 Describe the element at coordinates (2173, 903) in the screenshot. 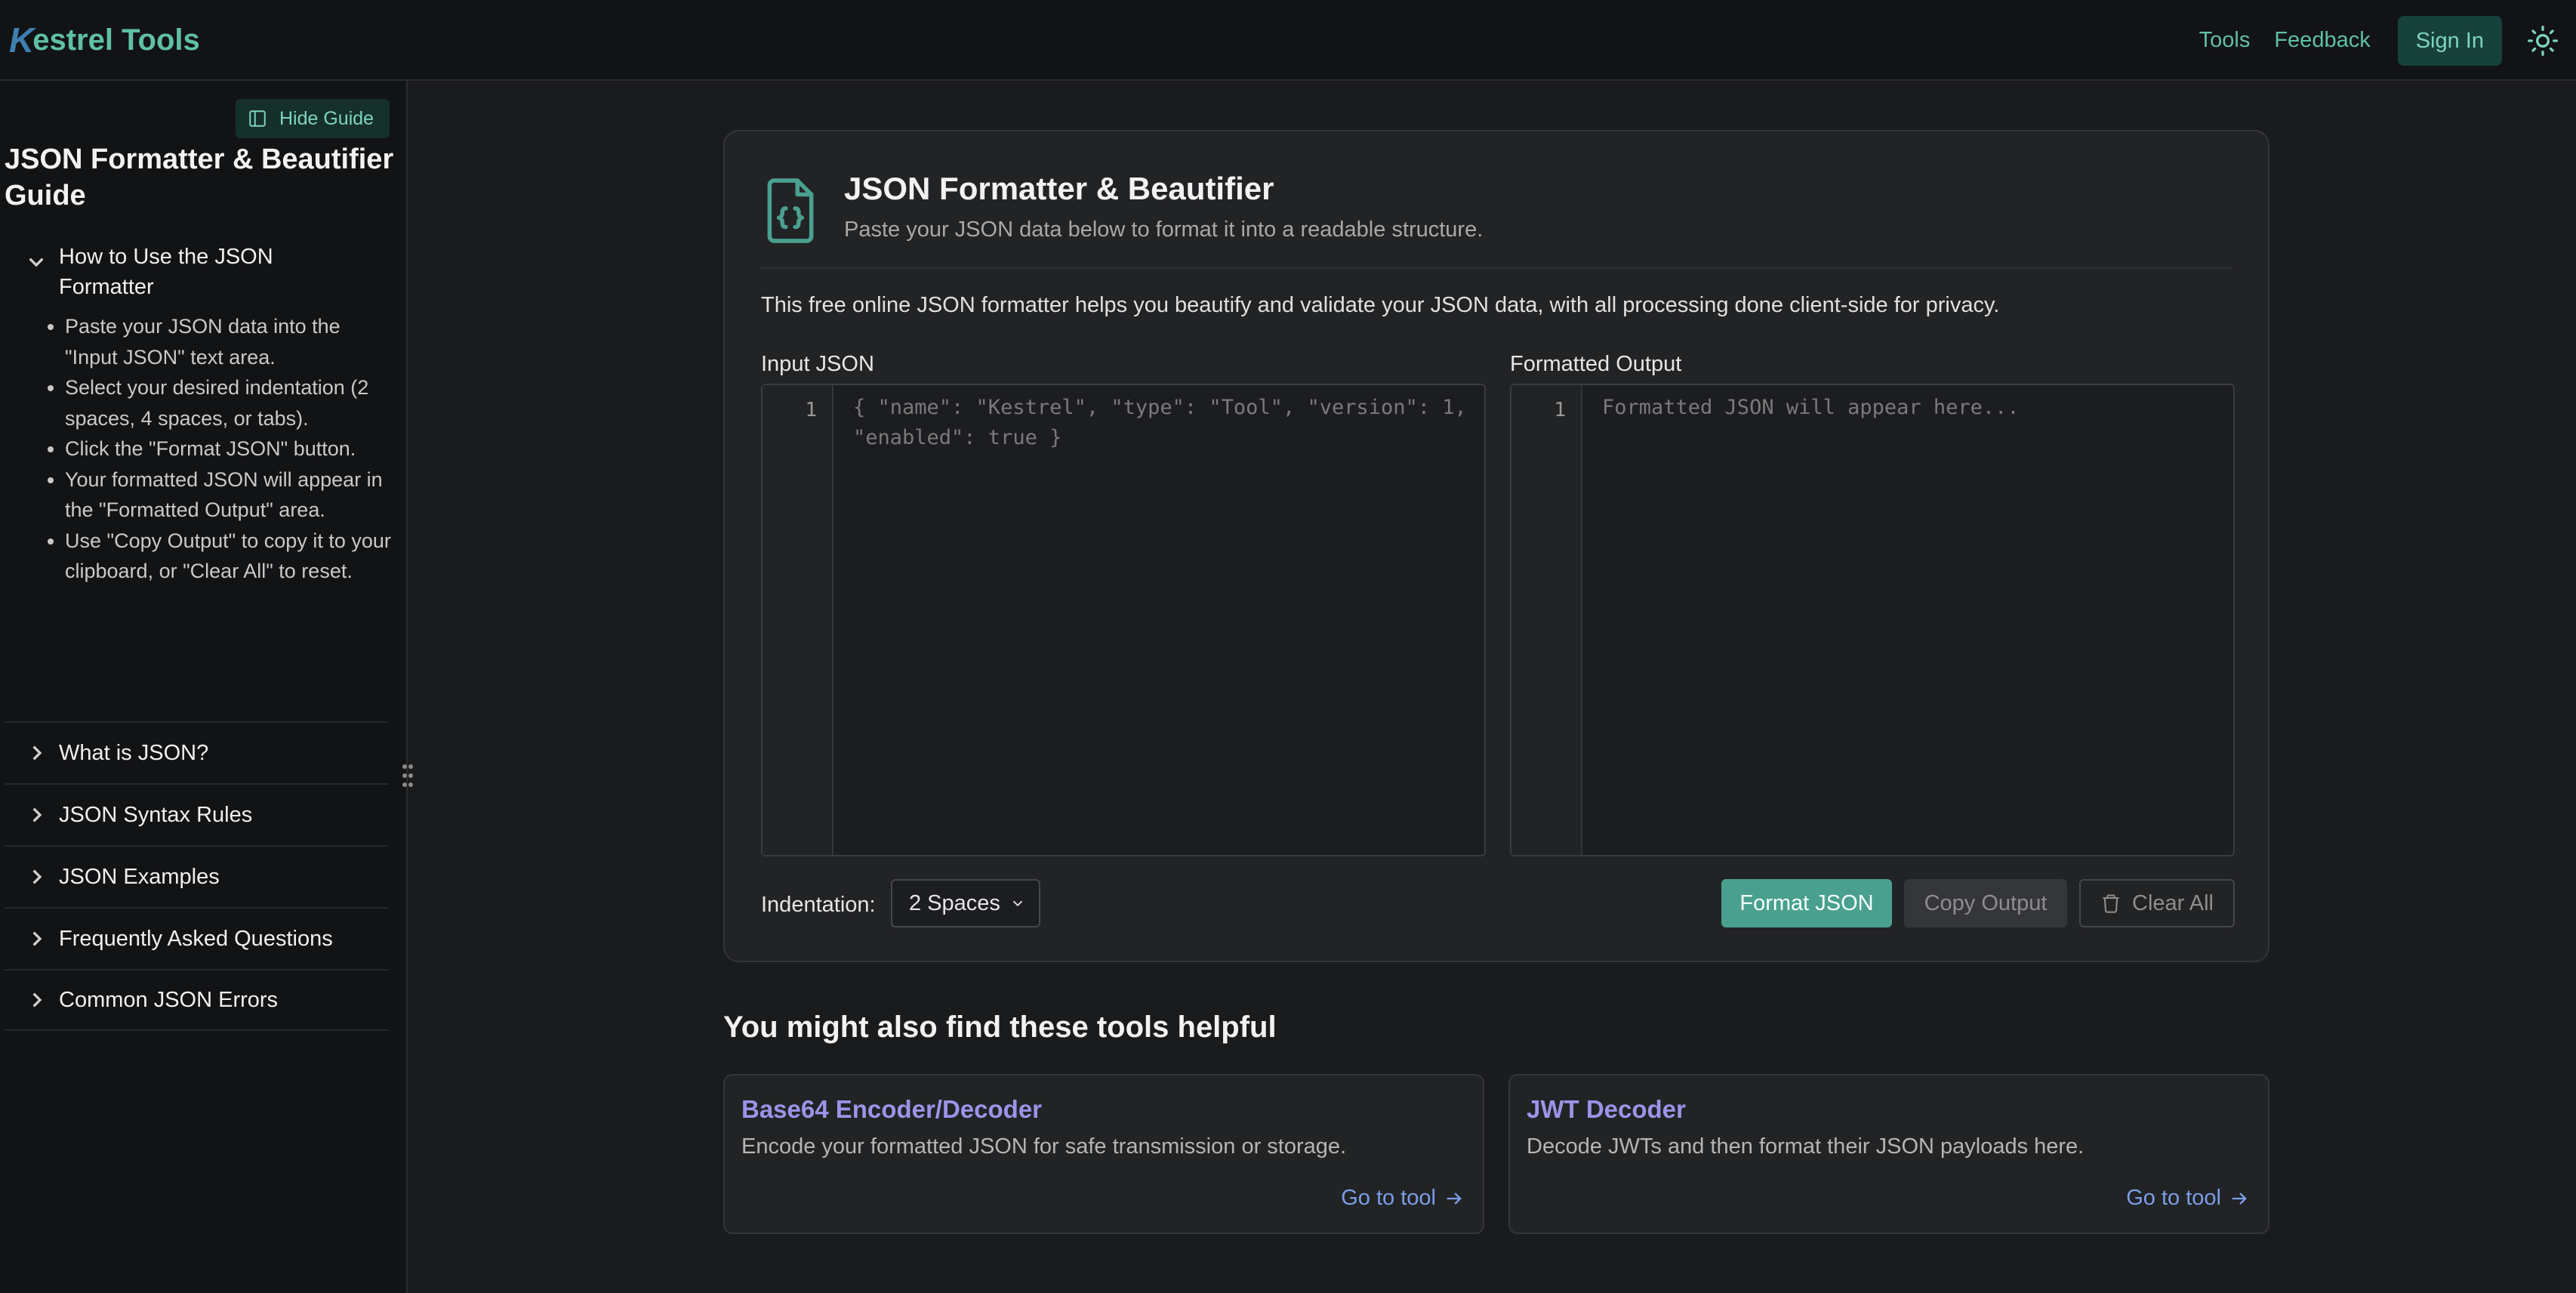

I see `clear-all-label: Clear All` at that location.